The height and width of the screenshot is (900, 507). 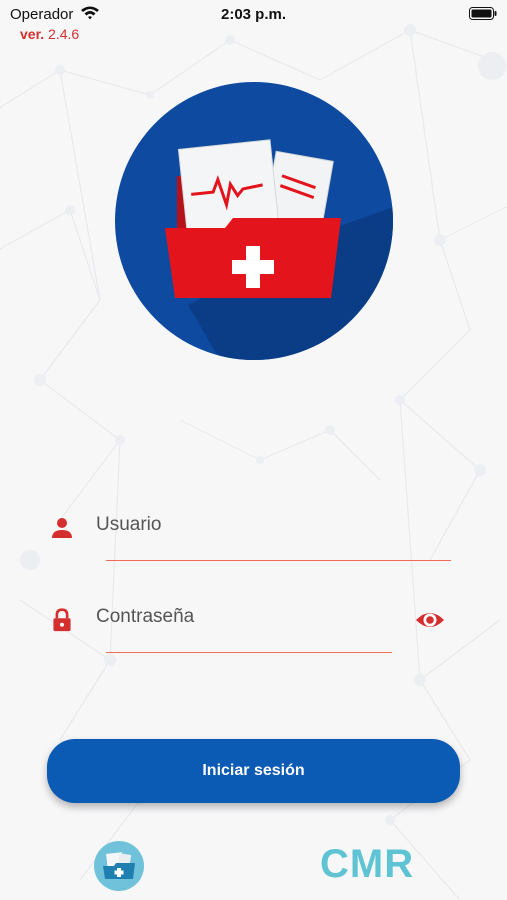 What do you see at coordinates (253, 771) in the screenshot?
I see `login-button: Iniciar sesión` at bounding box center [253, 771].